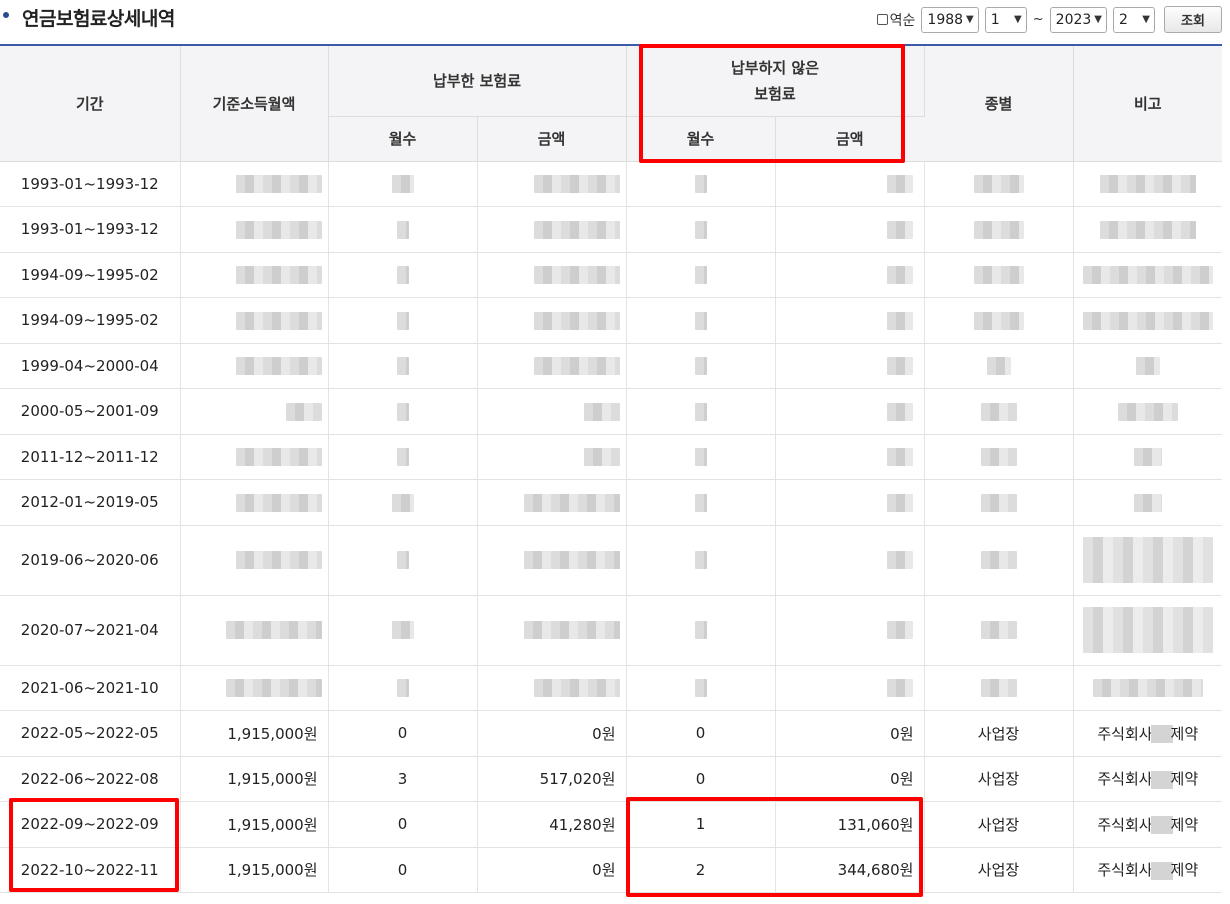  I want to click on period-cell: 2022-09~2022-09, so click(90, 824).